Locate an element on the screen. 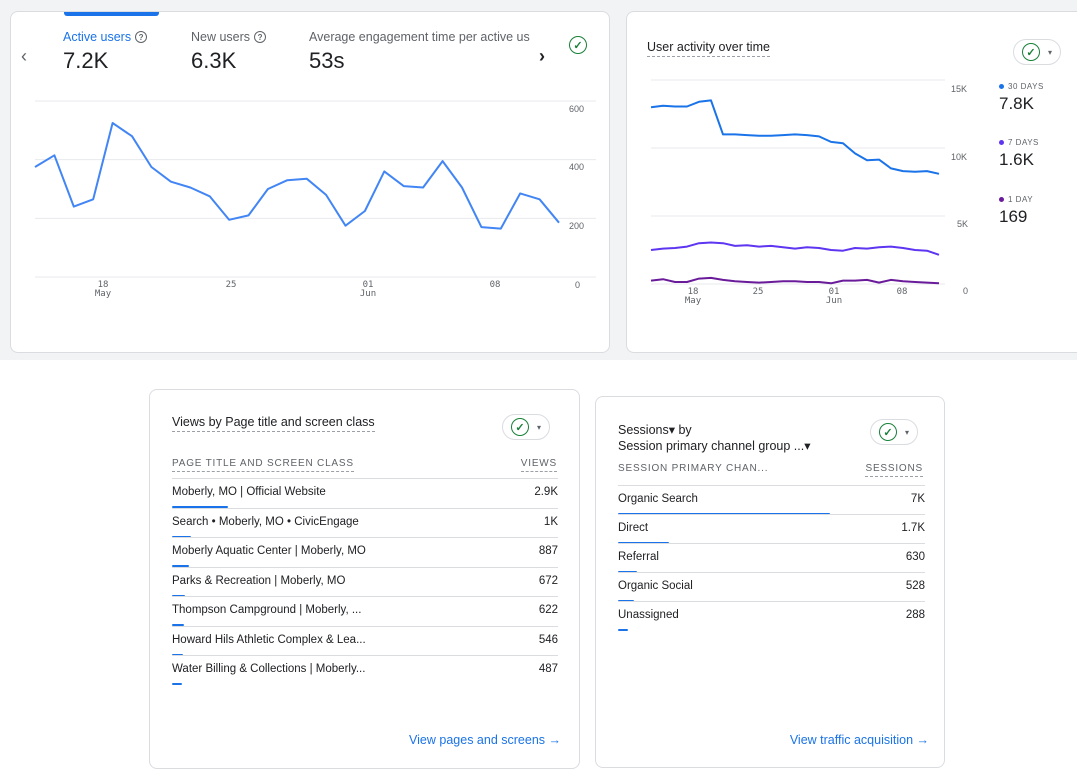  column-header-views: VIEWS is located at coordinates (538, 465).